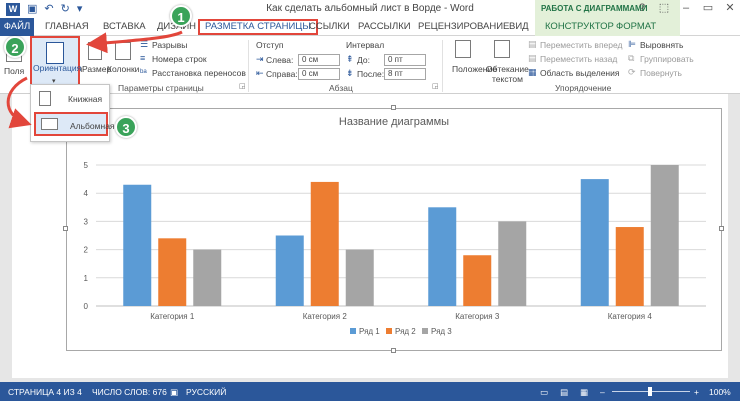 The height and width of the screenshot is (401, 740). What do you see at coordinates (95, 51) in the screenshot?
I see `size-icon` at bounding box center [95, 51].